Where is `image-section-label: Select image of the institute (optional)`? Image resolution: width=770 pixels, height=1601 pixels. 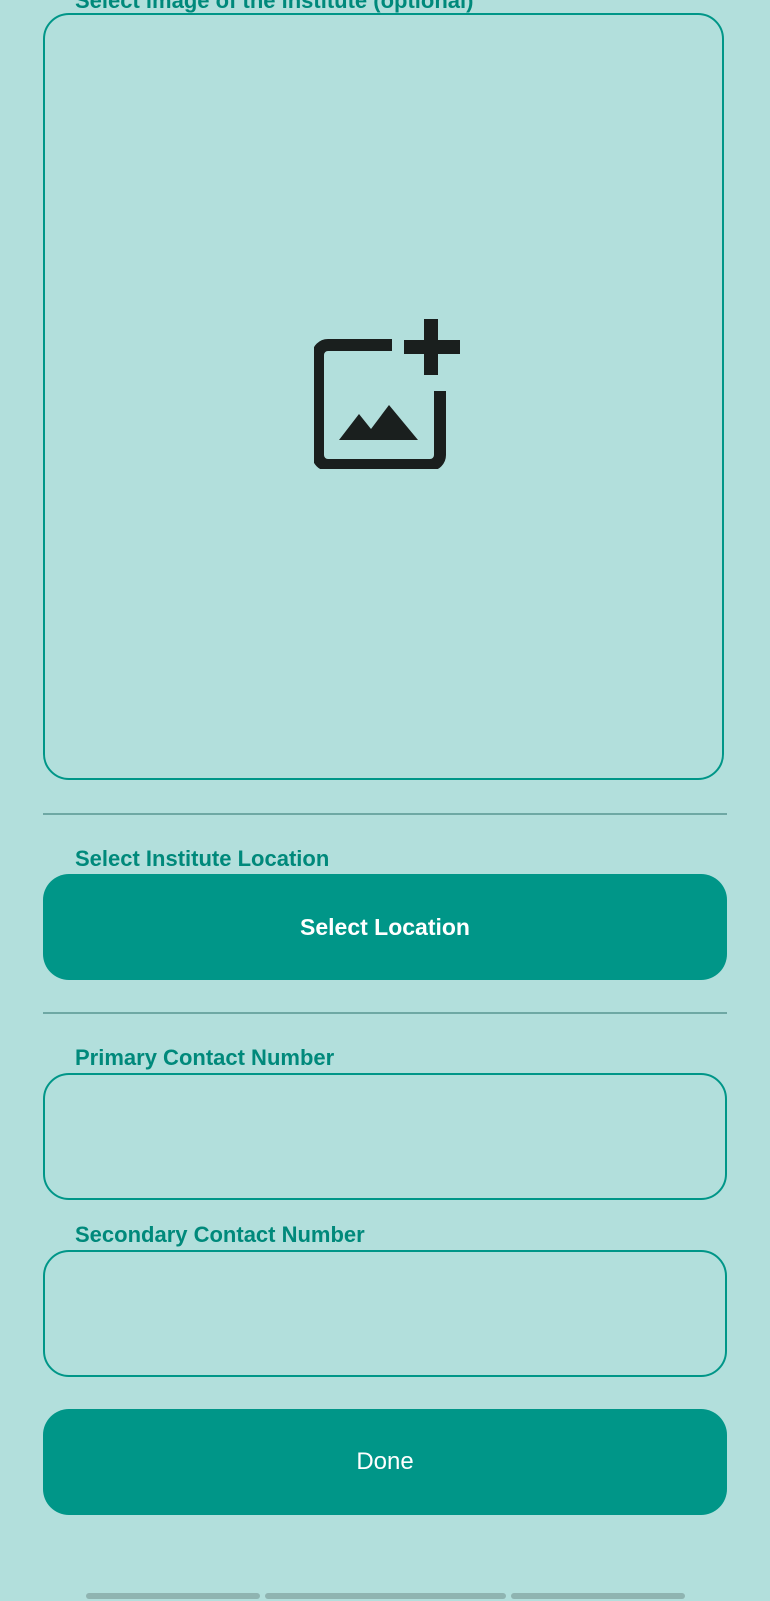
image-section-label: Select image of the institute (optional) is located at coordinates (274, 6).